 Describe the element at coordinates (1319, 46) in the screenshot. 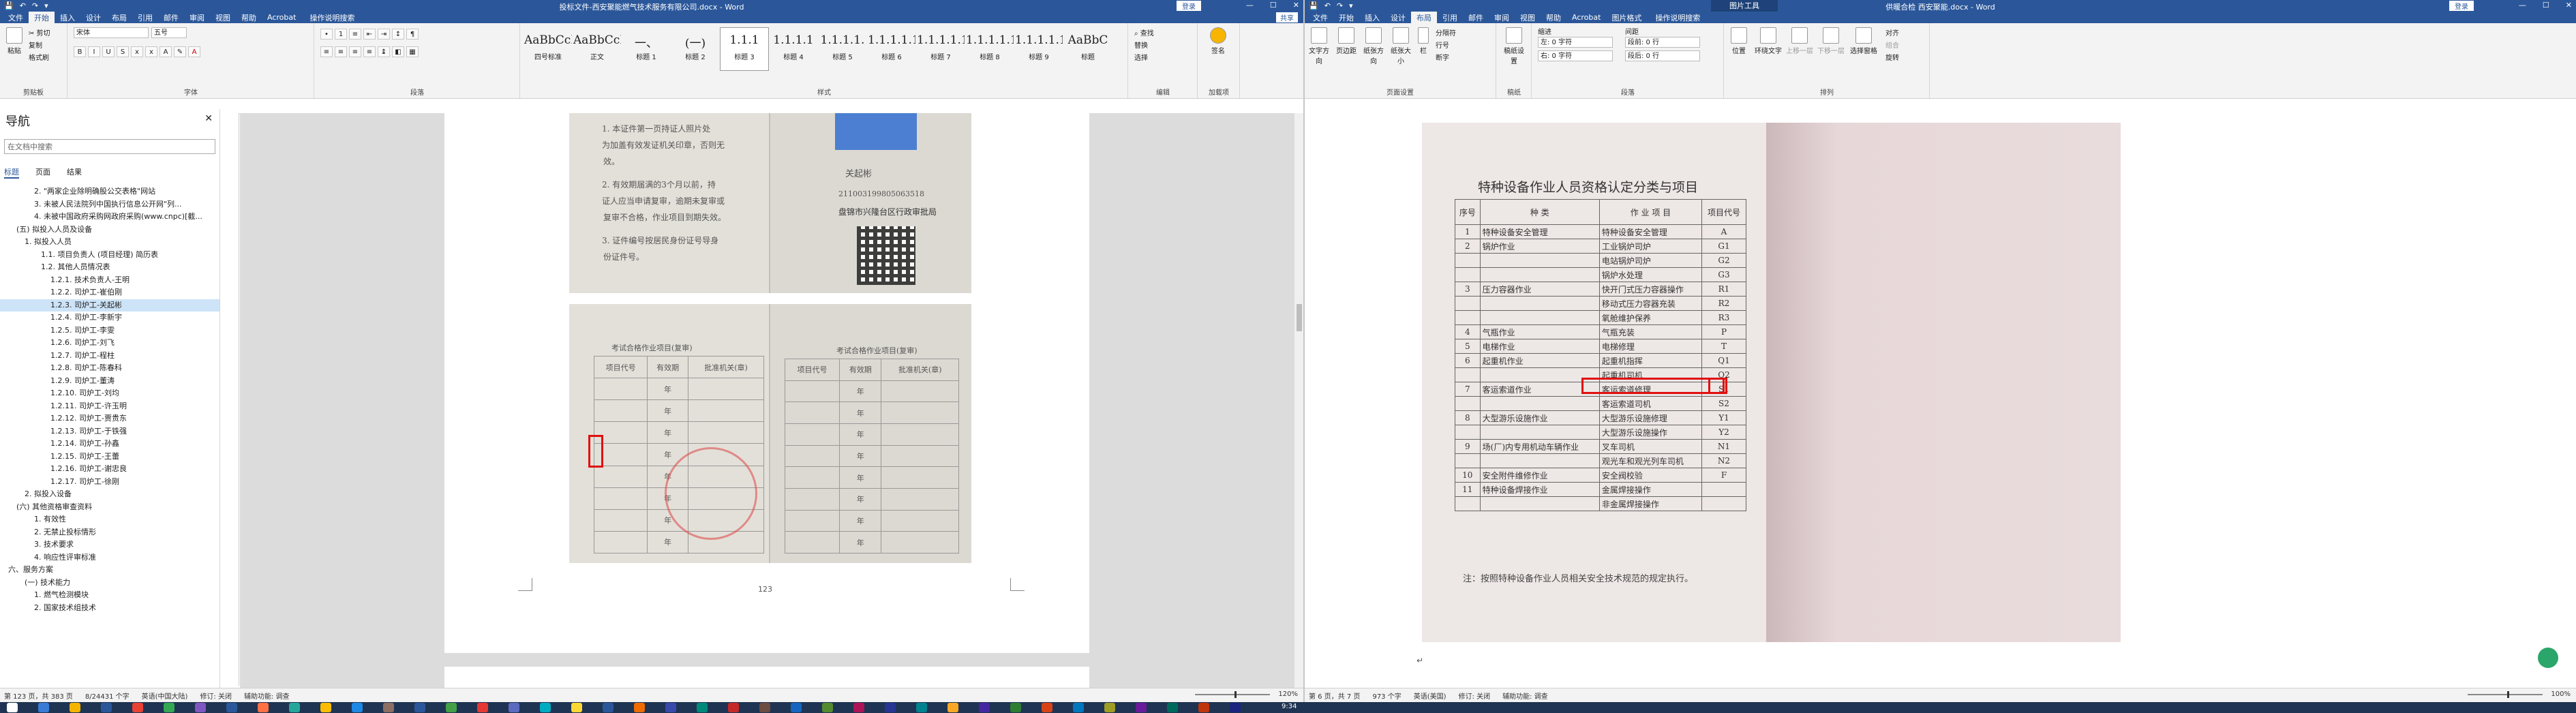

I see `text-direction-button: 文字方向` at that location.